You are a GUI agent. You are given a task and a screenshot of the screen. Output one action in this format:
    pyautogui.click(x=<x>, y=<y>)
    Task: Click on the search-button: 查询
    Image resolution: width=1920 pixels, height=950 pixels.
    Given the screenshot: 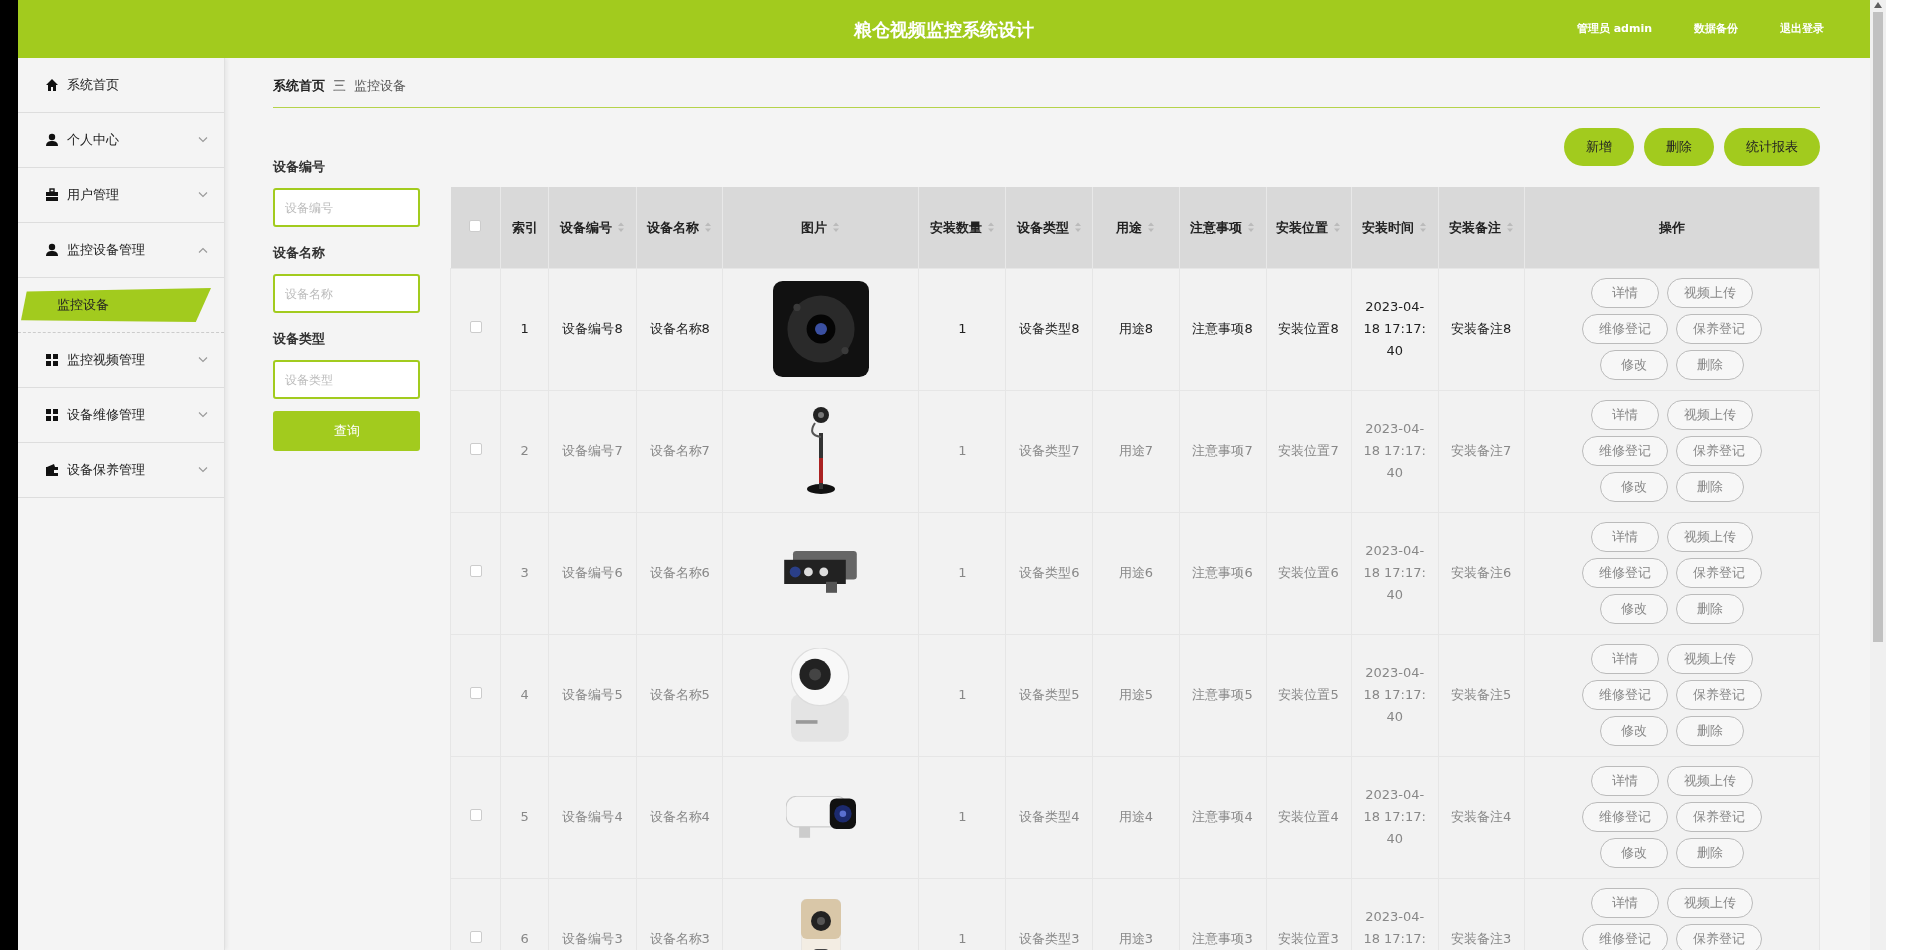 What is the action you would take?
    pyautogui.click(x=346, y=431)
    